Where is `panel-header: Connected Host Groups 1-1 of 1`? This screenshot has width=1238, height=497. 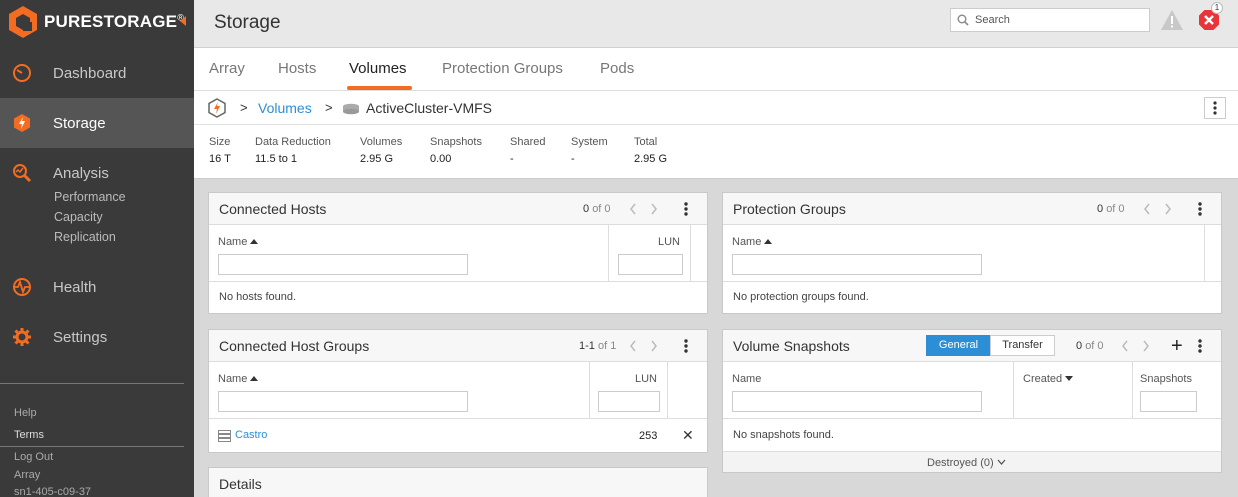 panel-header: Connected Host Groups 1-1 of 1 is located at coordinates (458, 346).